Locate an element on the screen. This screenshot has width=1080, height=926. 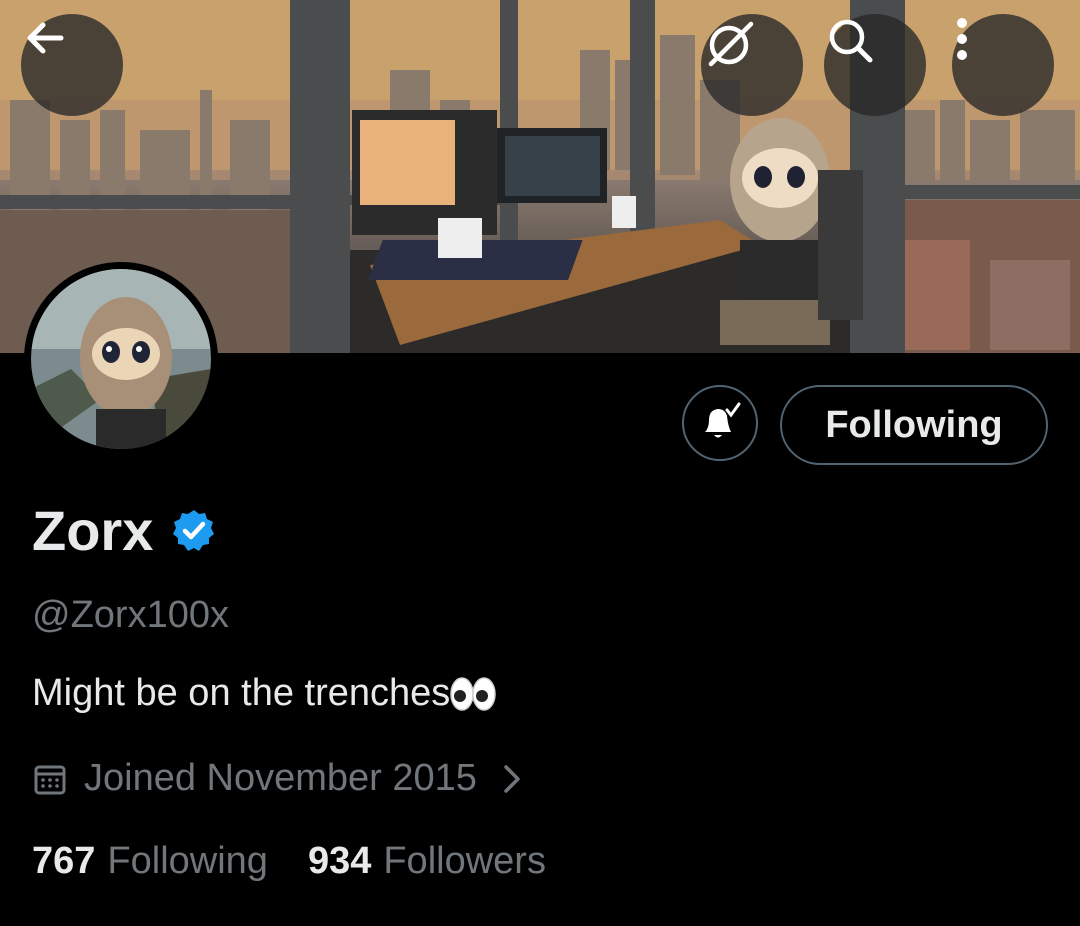
search-icon is located at coordinates (851, 41).